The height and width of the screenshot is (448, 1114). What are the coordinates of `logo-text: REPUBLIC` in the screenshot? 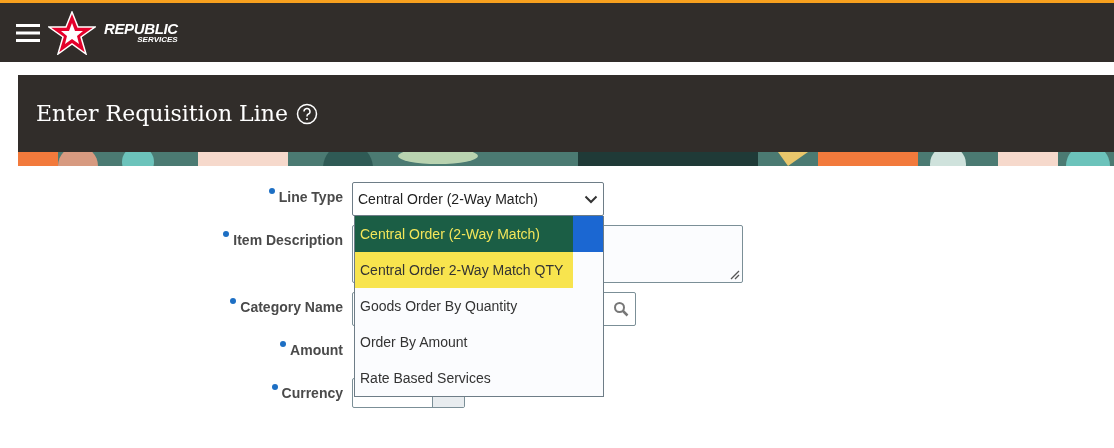 It's located at (141, 28).